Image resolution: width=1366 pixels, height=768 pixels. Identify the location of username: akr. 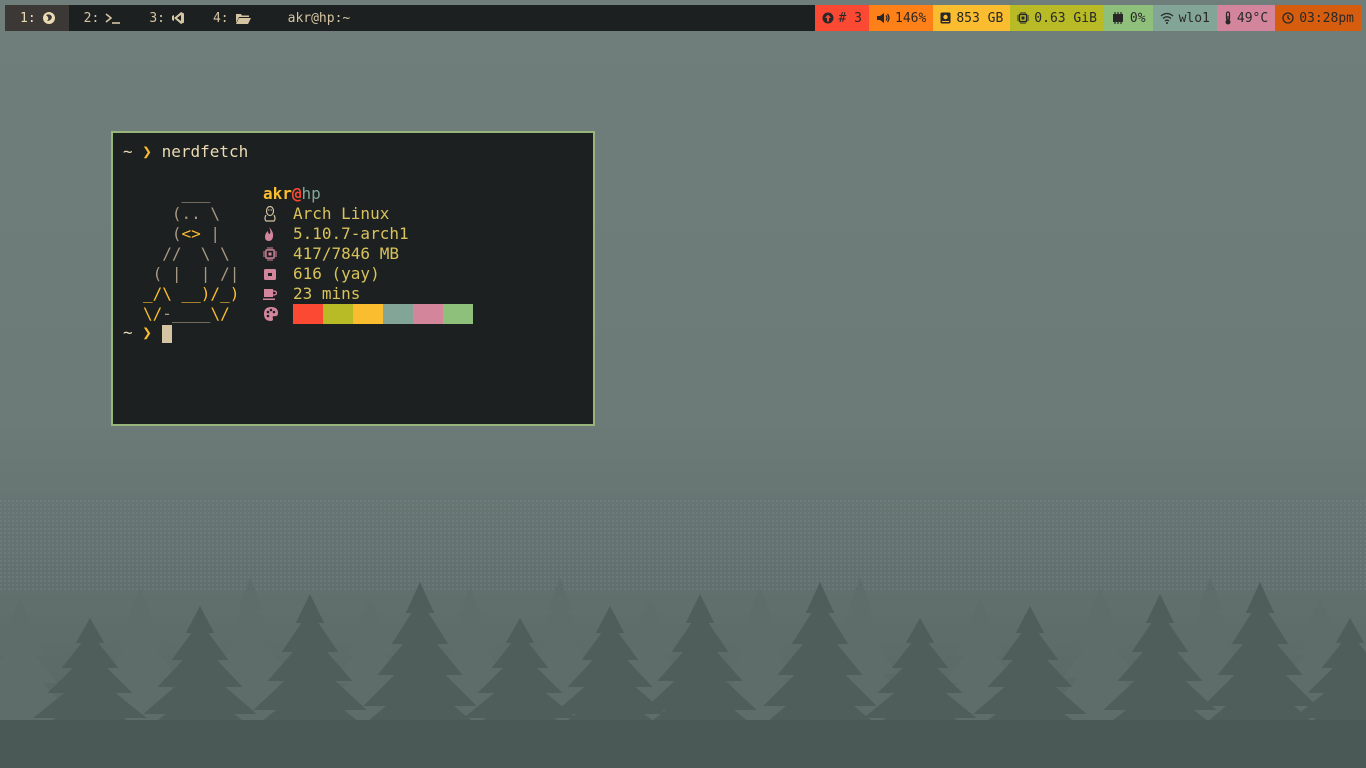
(277, 193).